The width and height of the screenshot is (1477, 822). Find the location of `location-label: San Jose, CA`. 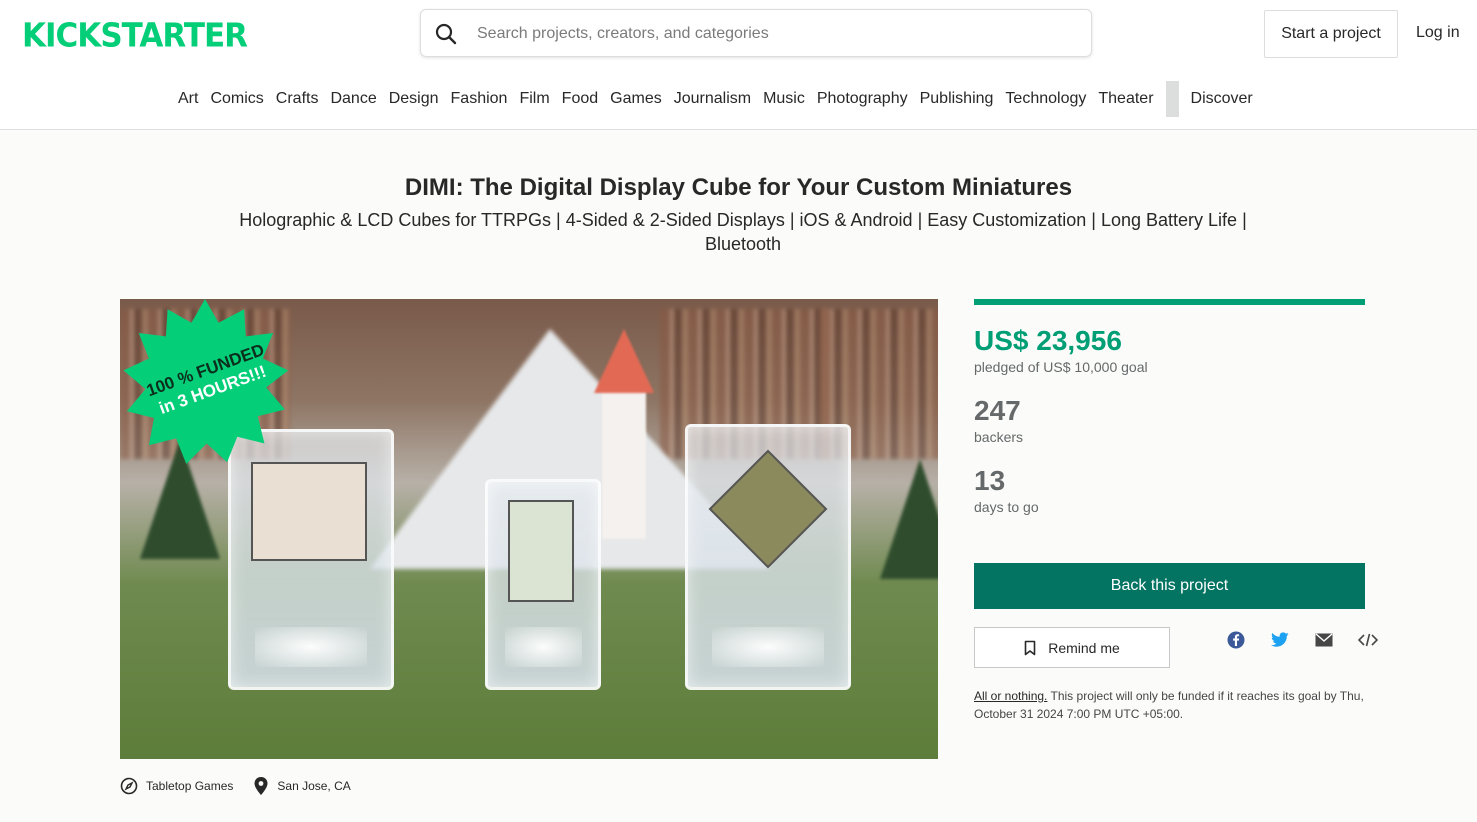

location-label: San Jose, CA is located at coordinates (314, 786).